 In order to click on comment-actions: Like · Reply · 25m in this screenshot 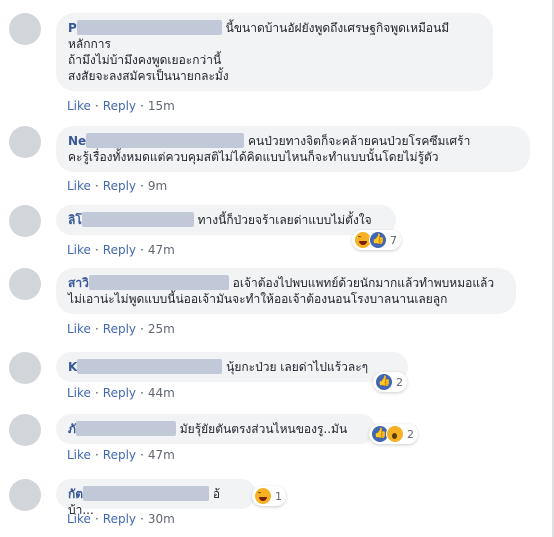, I will do `click(121, 329)`.